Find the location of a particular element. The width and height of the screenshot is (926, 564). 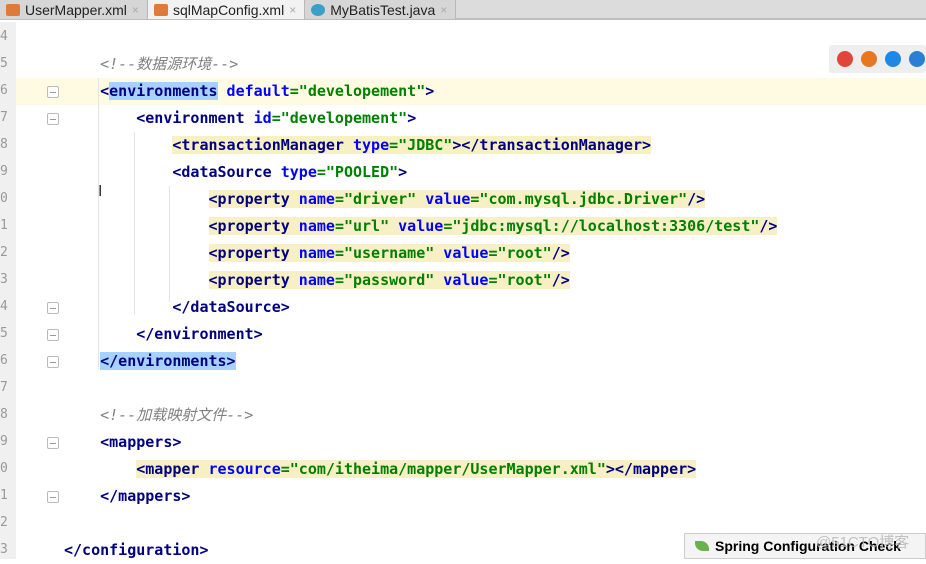

code-token: ="password" is located at coordinates (384, 280).